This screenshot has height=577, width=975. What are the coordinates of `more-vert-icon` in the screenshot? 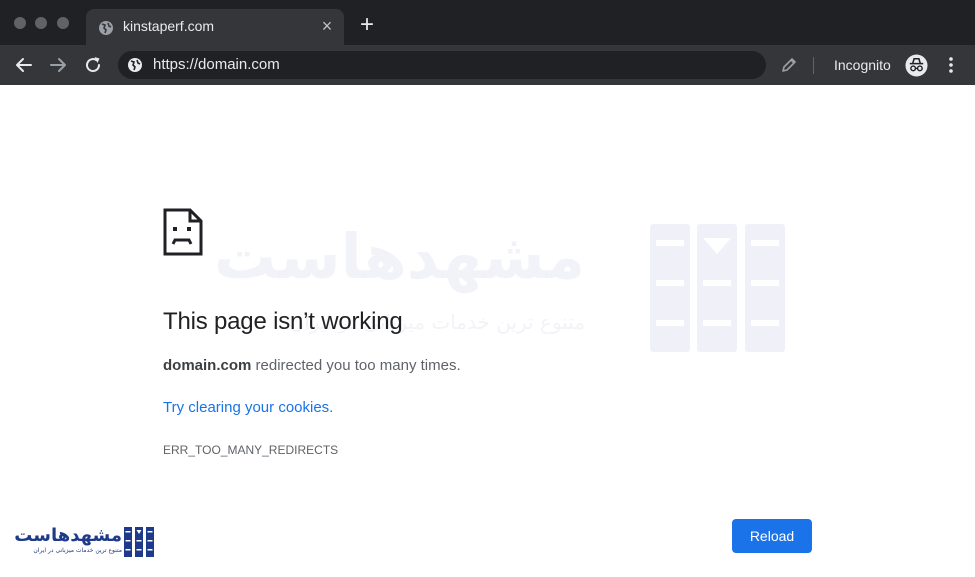 It's located at (951, 65).